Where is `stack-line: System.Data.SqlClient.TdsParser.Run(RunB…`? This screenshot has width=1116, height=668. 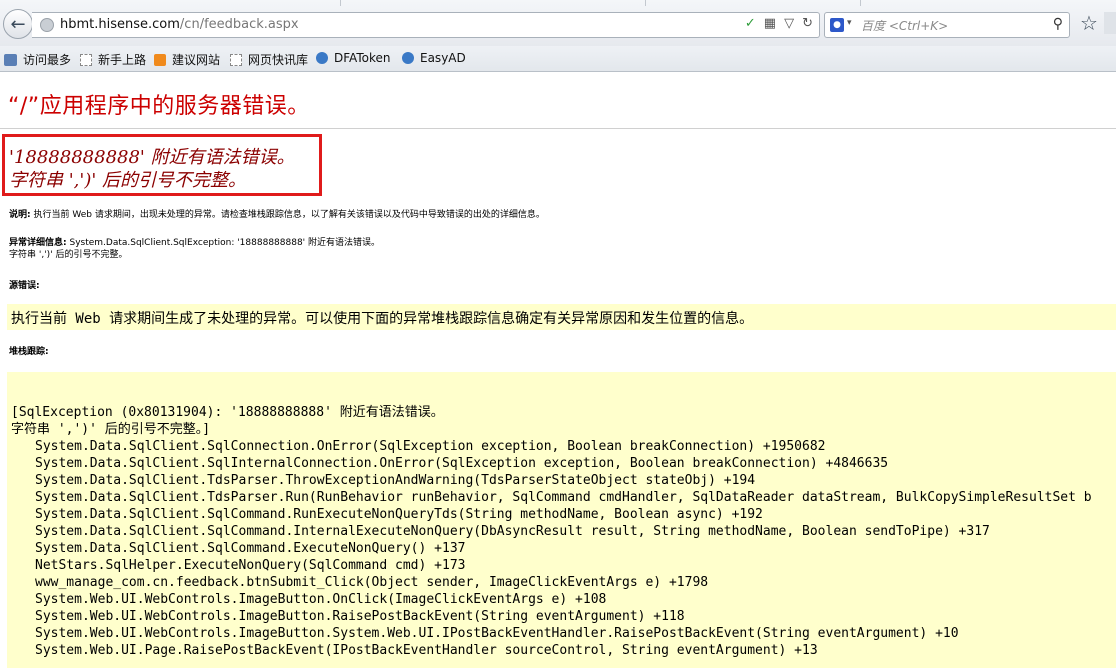
stack-line: System.Data.SqlClient.TdsParser.Run(RunB… is located at coordinates (563, 497).